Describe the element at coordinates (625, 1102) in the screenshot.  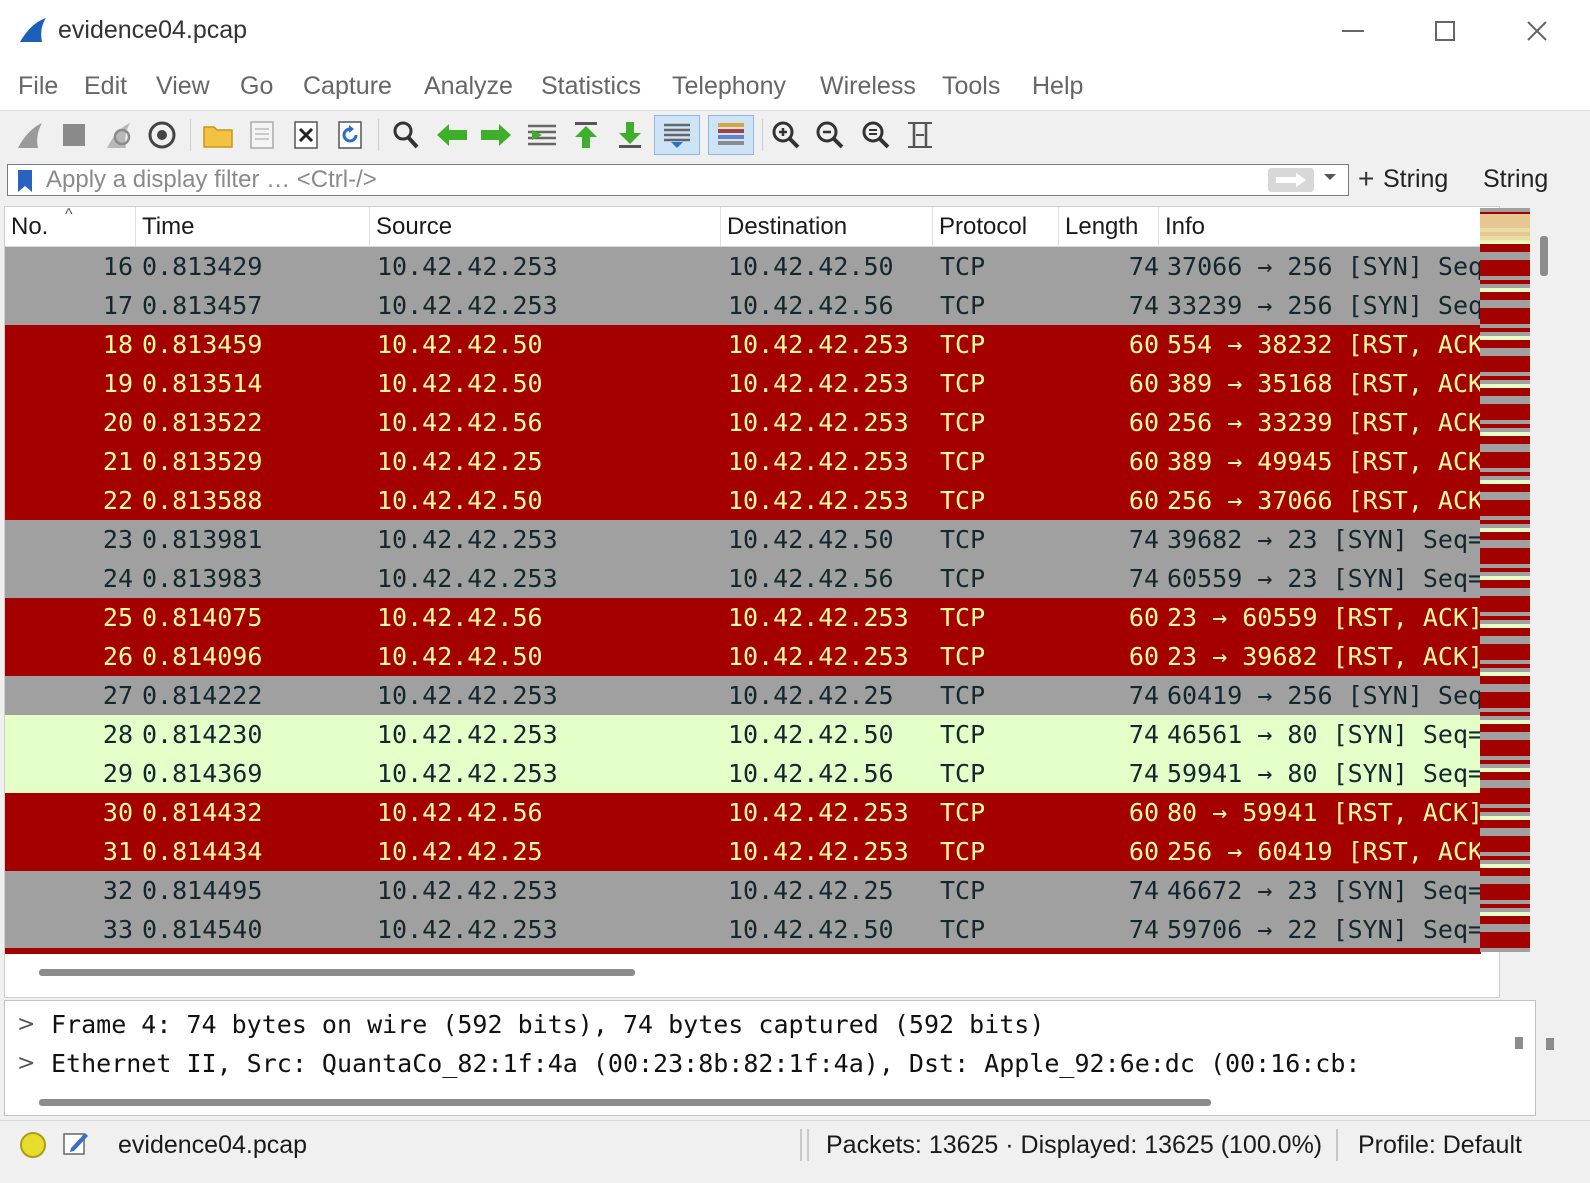
I see `details-horizontal-scrollbar` at that location.